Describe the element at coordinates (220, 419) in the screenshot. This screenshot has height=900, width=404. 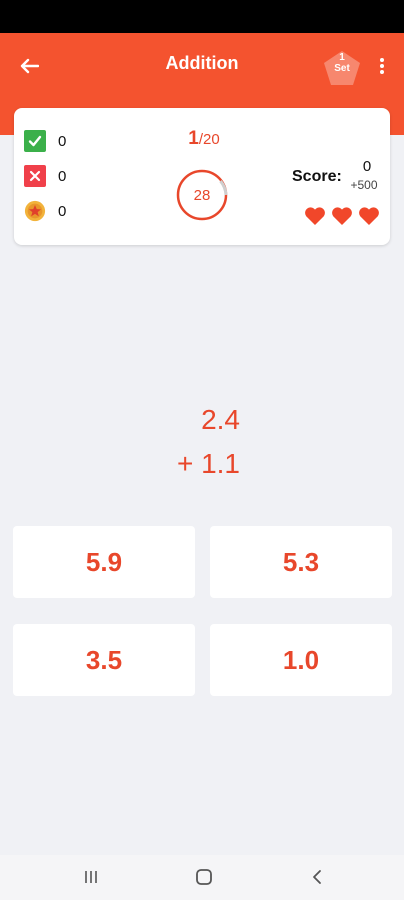
I see `first-operand: 2.4` at that location.